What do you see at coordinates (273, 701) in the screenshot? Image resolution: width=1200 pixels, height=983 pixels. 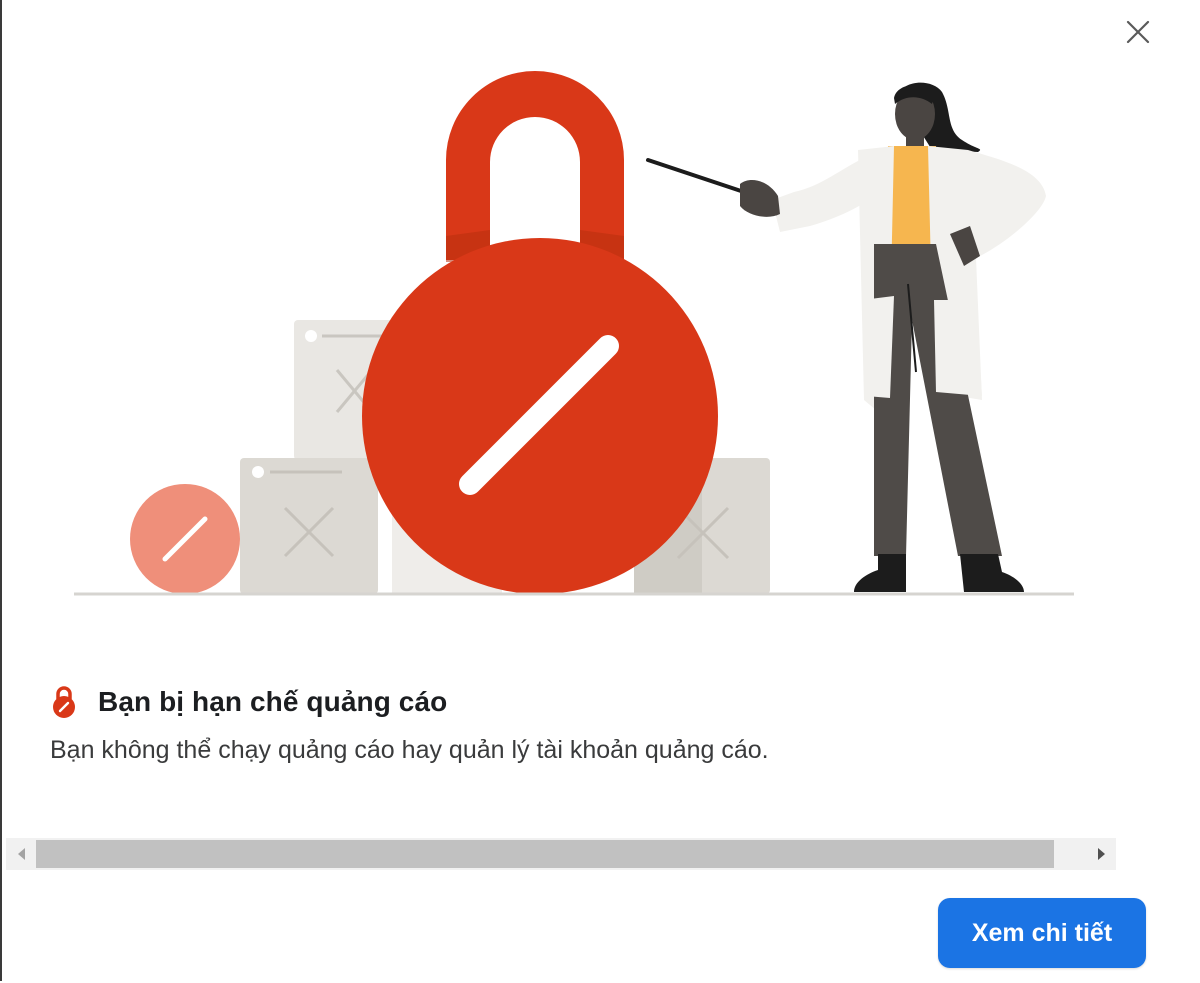 I see `notice-title: Bạn bị hạn chế quảng cáo` at bounding box center [273, 701].